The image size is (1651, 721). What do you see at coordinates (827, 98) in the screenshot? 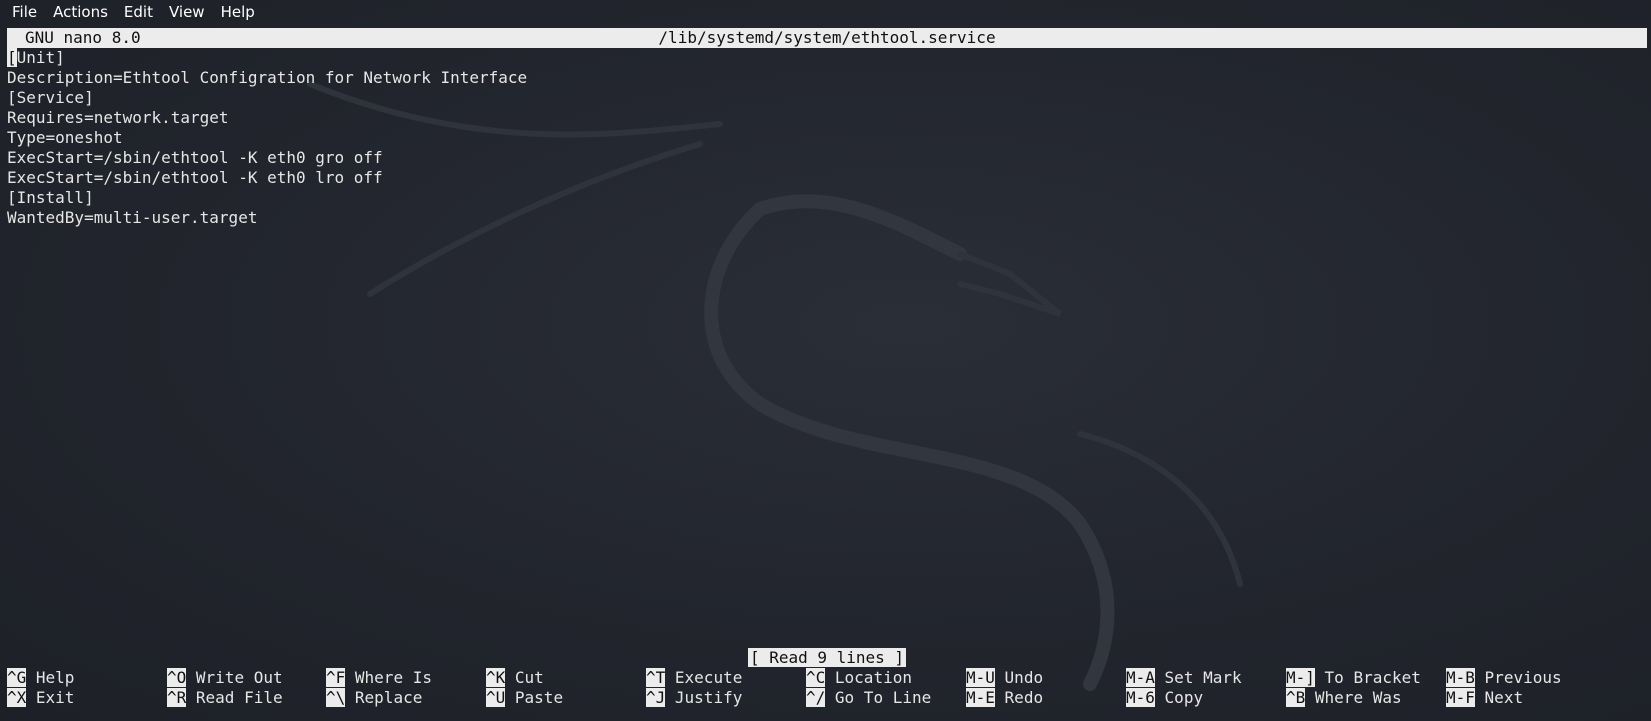
I see `buffer-line: [Service]` at bounding box center [827, 98].